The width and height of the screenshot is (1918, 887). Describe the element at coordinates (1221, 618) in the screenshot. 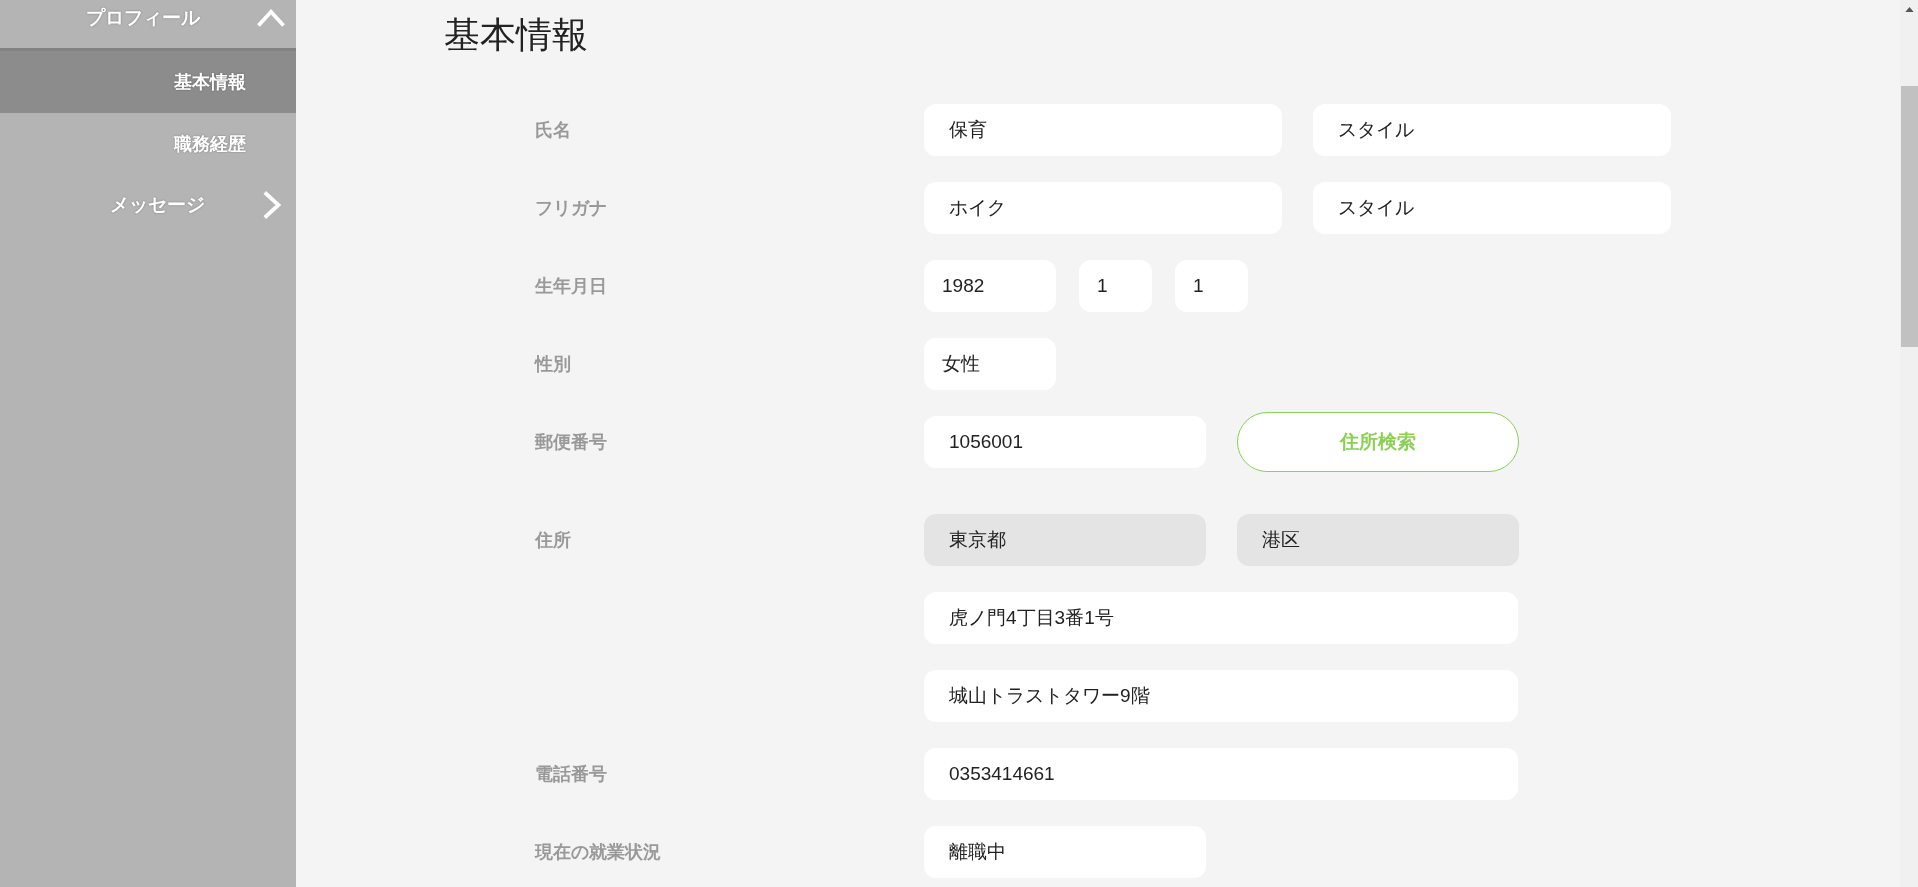

I see `input-field: 虎ノ門4丁目3番1号` at that location.